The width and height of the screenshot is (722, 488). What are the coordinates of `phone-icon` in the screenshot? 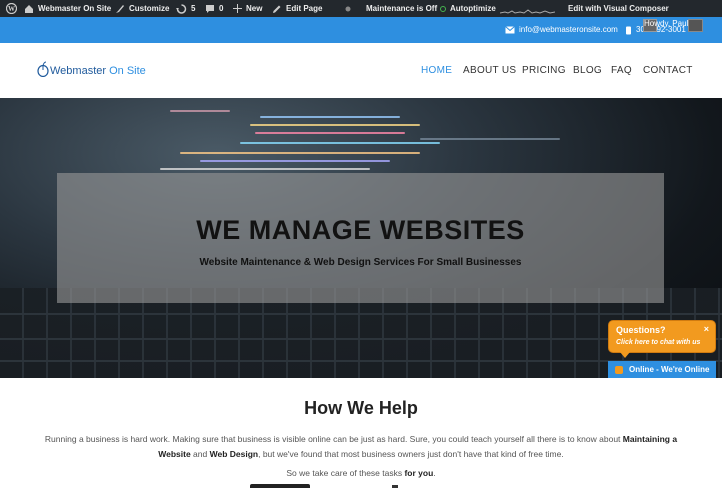 It's located at (628, 30).